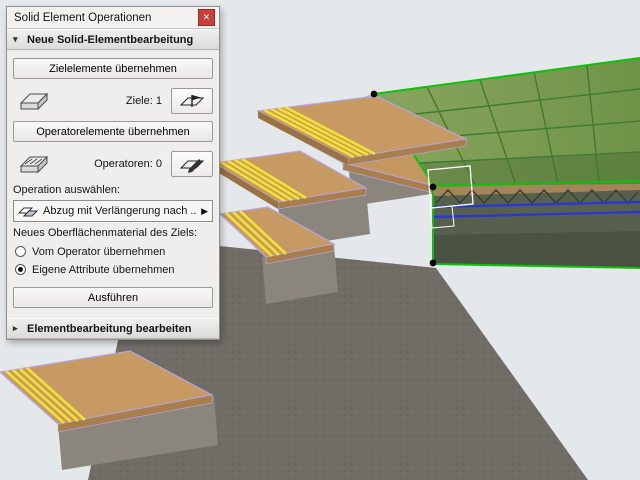  I want to click on chevron-right-icon: ▸, so click(15, 328).